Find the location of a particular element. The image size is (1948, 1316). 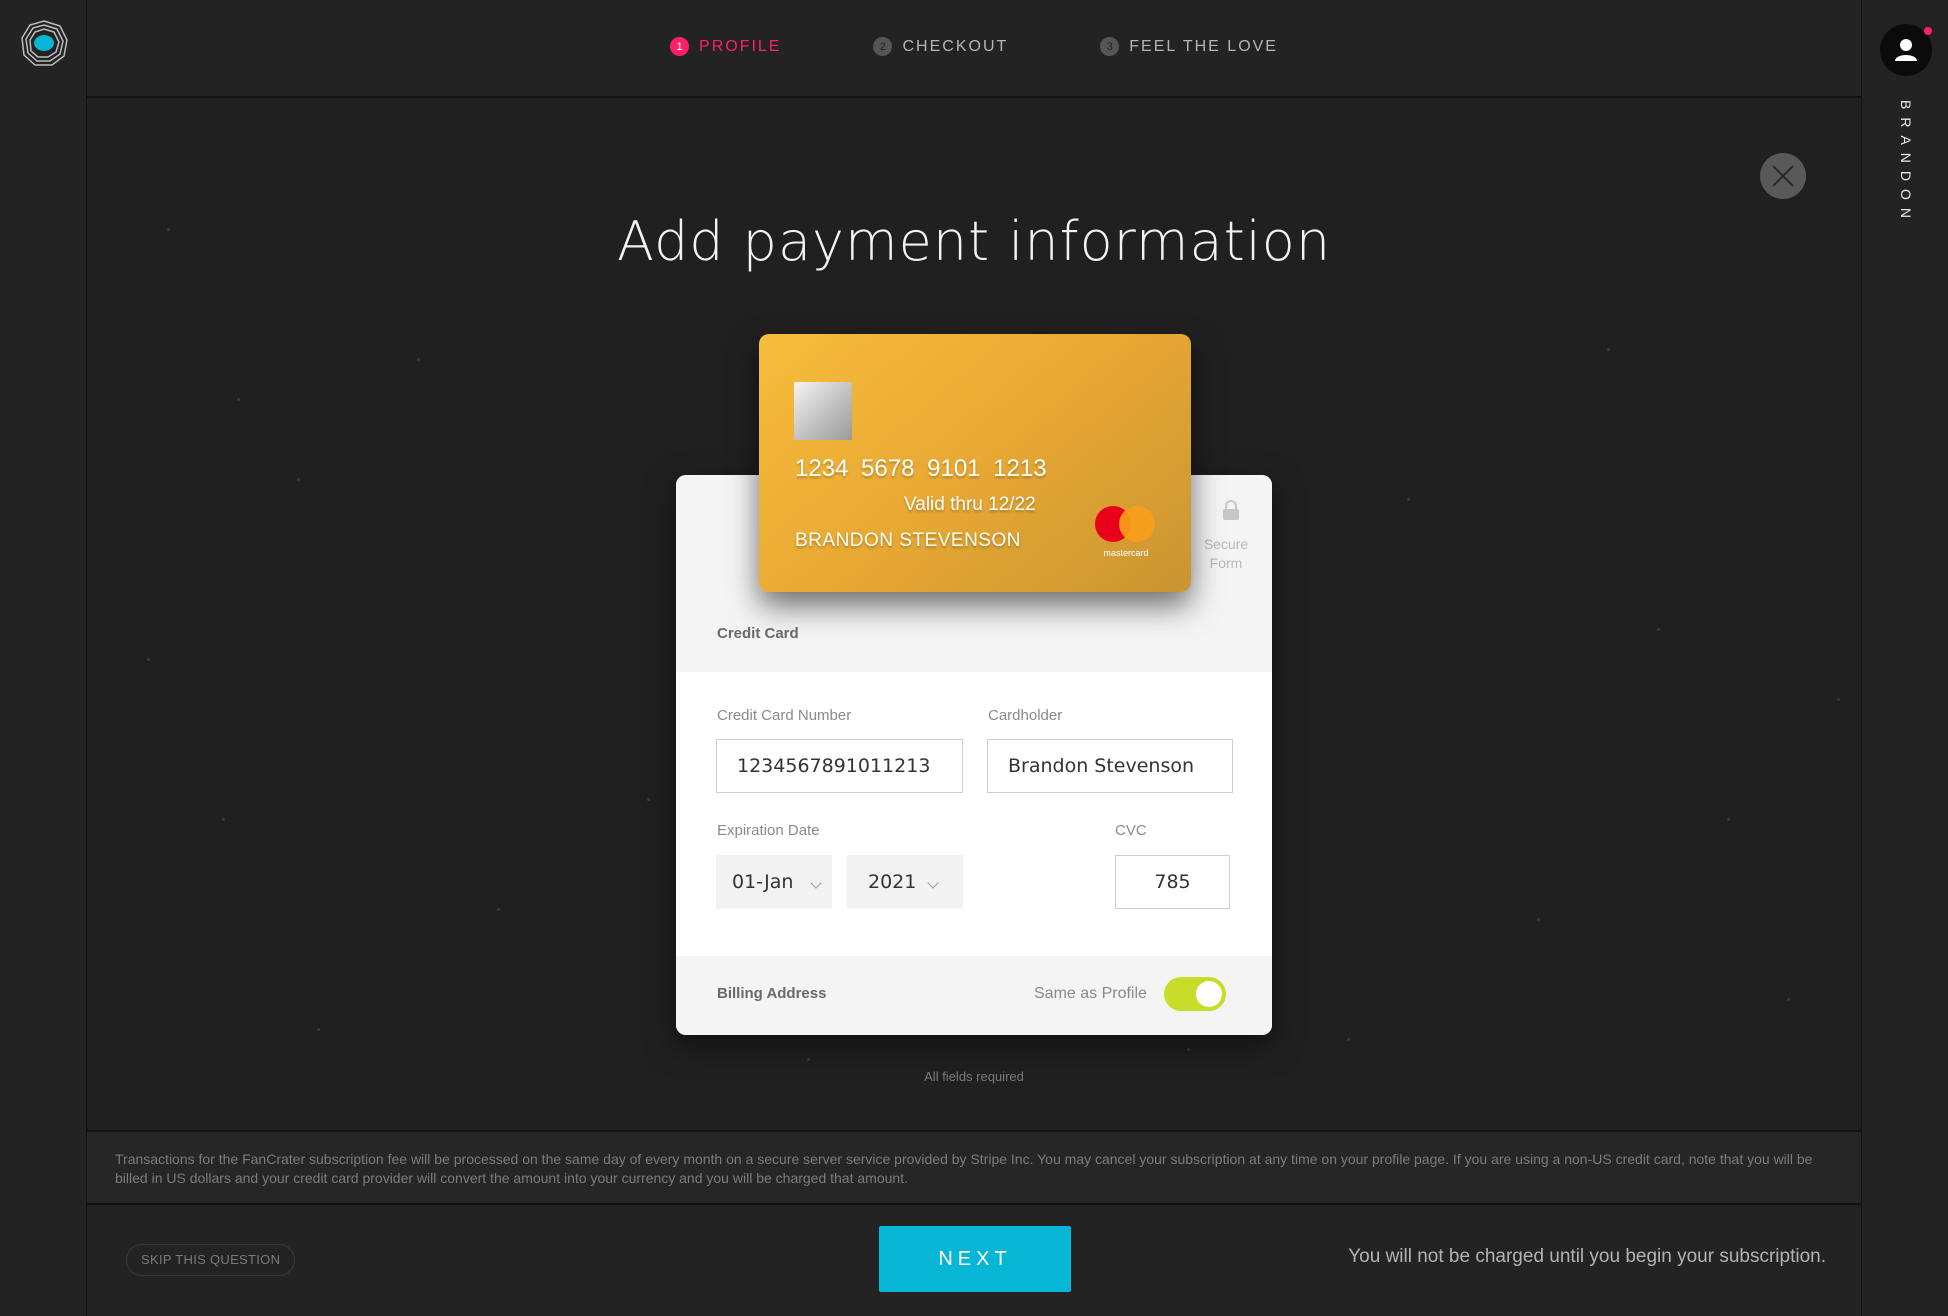

step-feel-the-love: 3 FEEL THE LOVE is located at coordinates (1189, 46).